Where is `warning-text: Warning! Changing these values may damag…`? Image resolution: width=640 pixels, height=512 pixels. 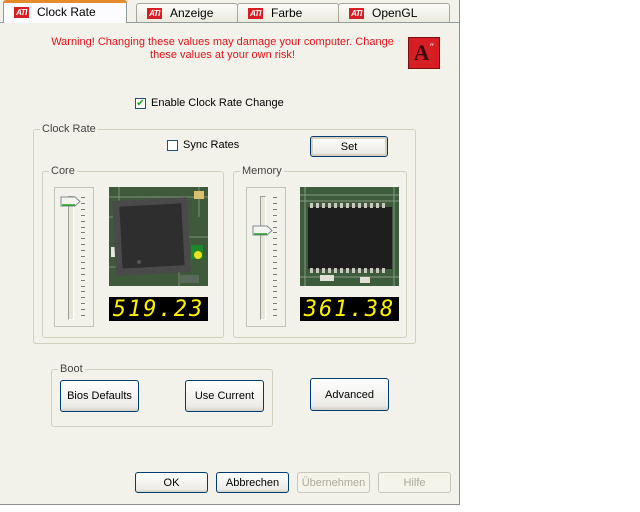
warning-text: Warning! Changing these values may damag… is located at coordinates (222, 49).